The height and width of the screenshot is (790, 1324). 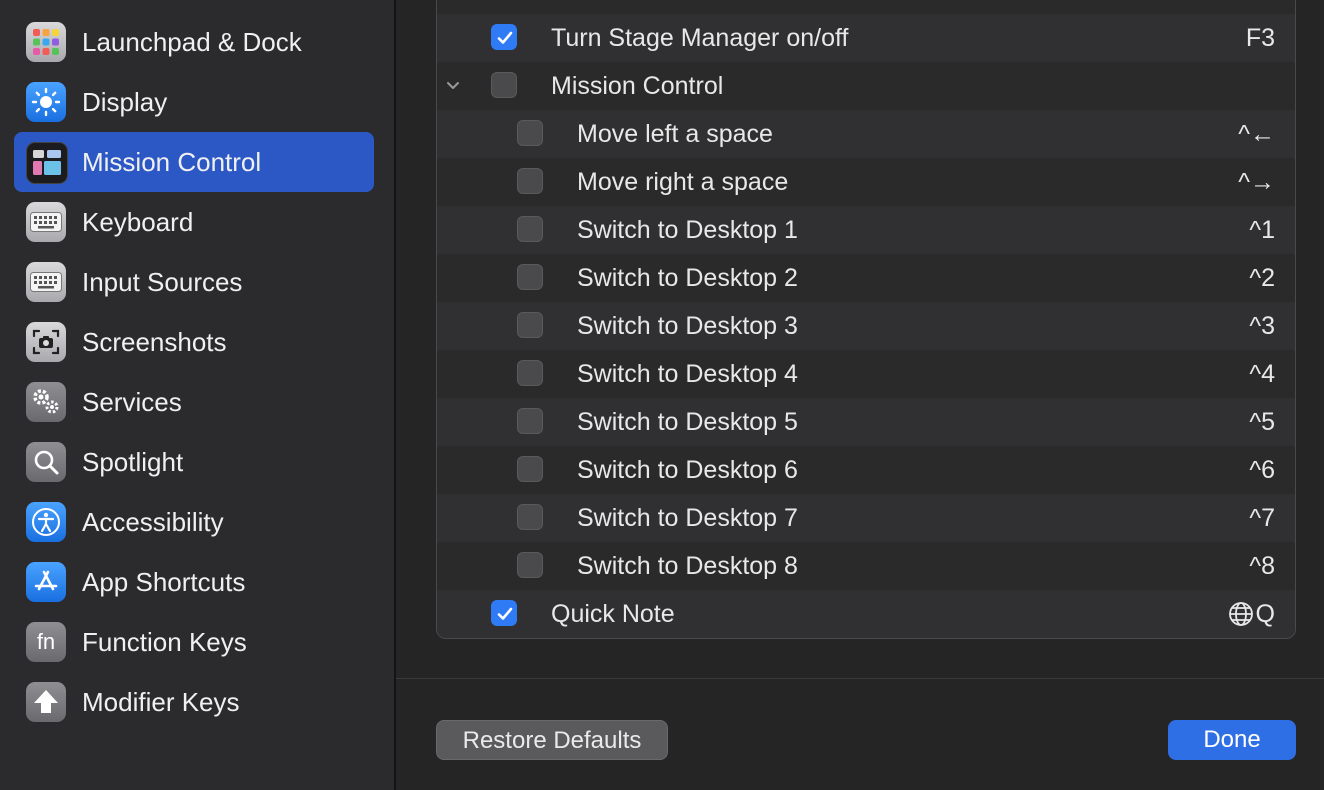 What do you see at coordinates (860, 678) in the screenshot?
I see `divider` at bounding box center [860, 678].